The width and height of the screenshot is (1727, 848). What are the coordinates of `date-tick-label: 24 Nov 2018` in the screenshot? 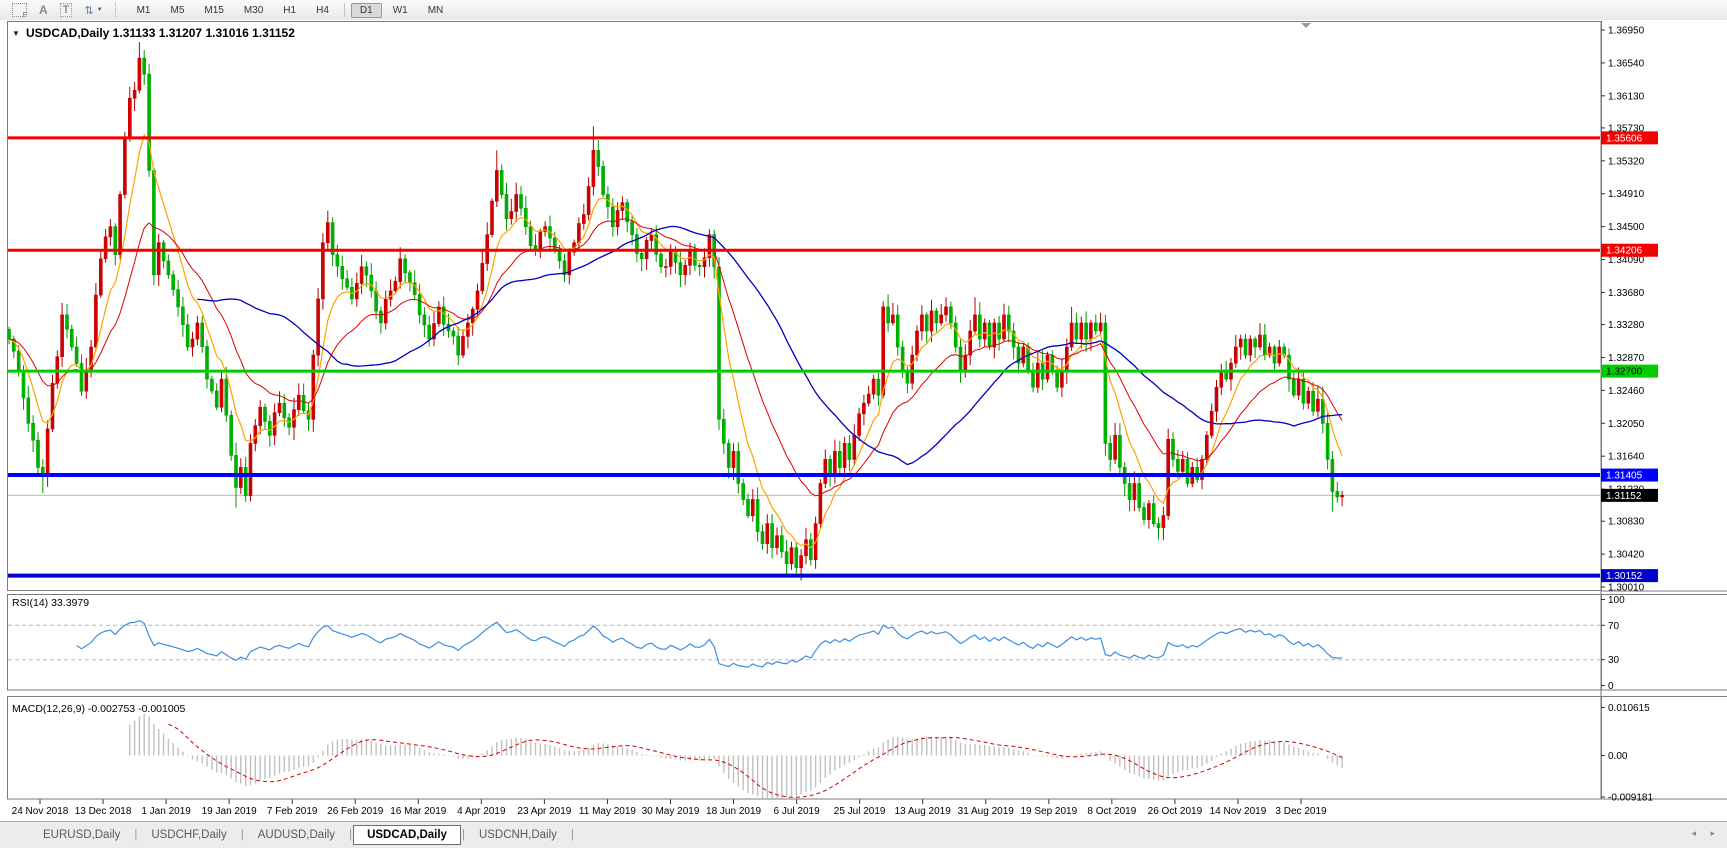 It's located at (40, 811).